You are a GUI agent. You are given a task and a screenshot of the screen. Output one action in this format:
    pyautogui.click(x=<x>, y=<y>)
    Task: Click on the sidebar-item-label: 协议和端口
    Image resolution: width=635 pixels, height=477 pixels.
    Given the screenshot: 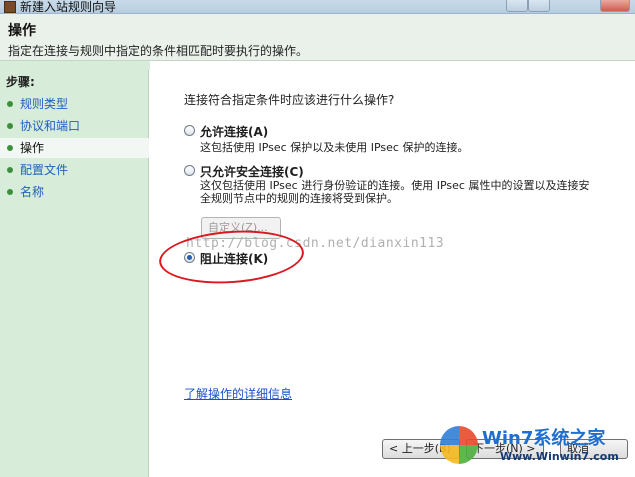 What is the action you would take?
    pyautogui.click(x=50, y=126)
    